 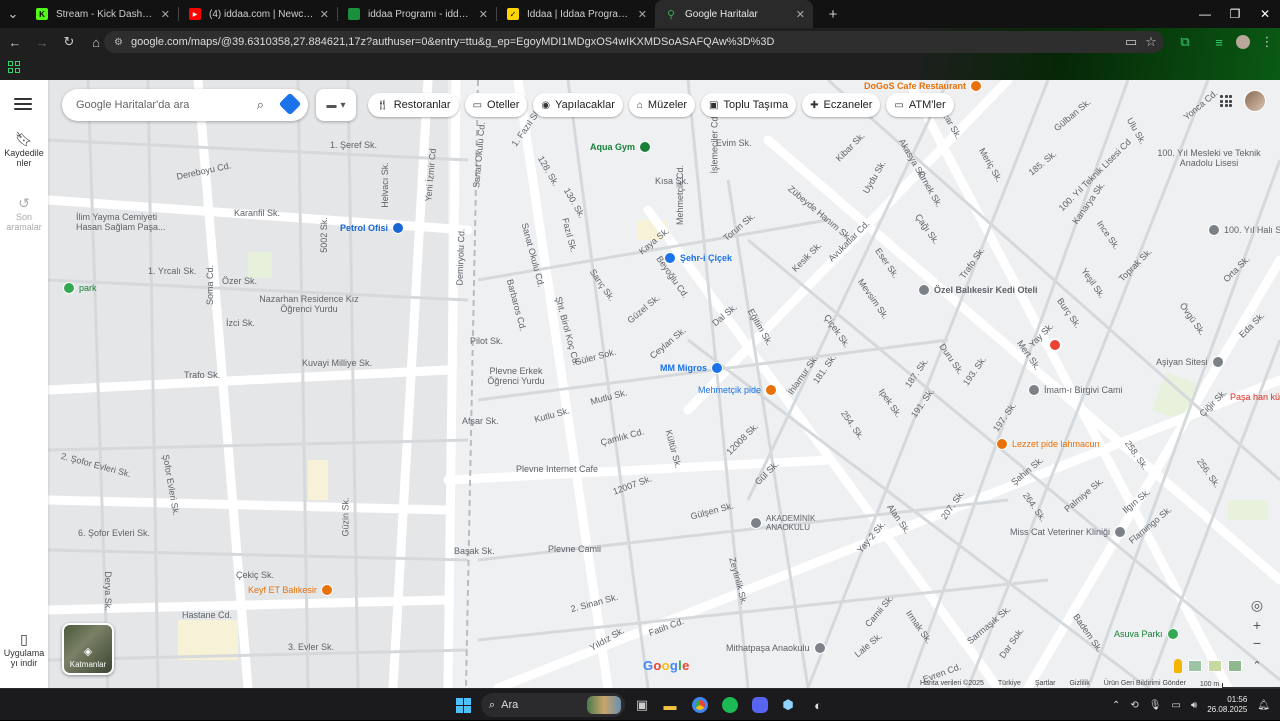 I want to click on place-marker-park: park, so click(x=80, y=288).